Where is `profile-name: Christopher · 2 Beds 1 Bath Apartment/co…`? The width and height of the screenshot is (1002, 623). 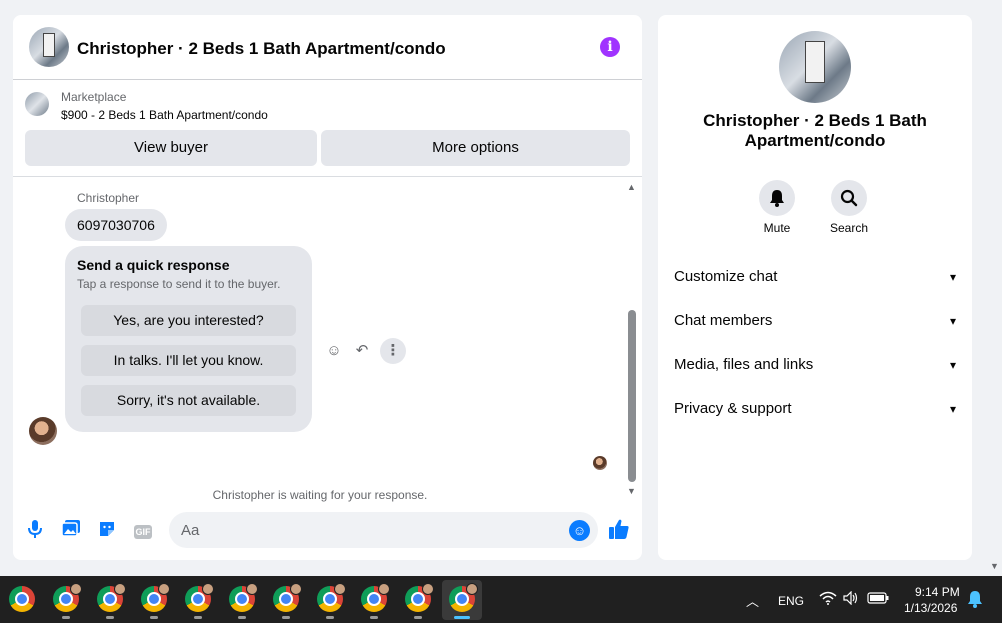 profile-name: Christopher · 2 Beds 1 Bath Apartment/co… is located at coordinates (815, 130).